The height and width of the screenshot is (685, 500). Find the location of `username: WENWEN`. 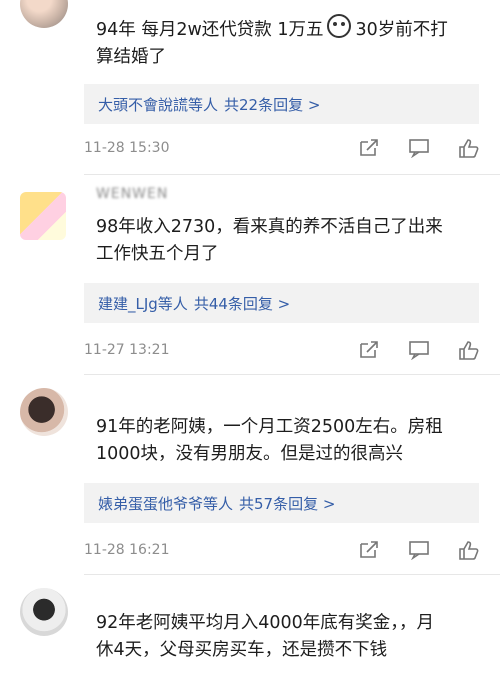

username: WENWEN is located at coordinates (132, 194).